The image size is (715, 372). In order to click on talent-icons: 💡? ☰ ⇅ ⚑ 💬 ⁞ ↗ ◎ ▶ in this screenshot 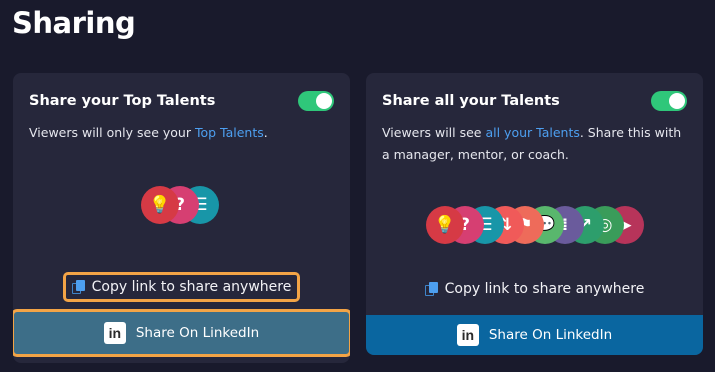, I will do `click(536, 226)`.